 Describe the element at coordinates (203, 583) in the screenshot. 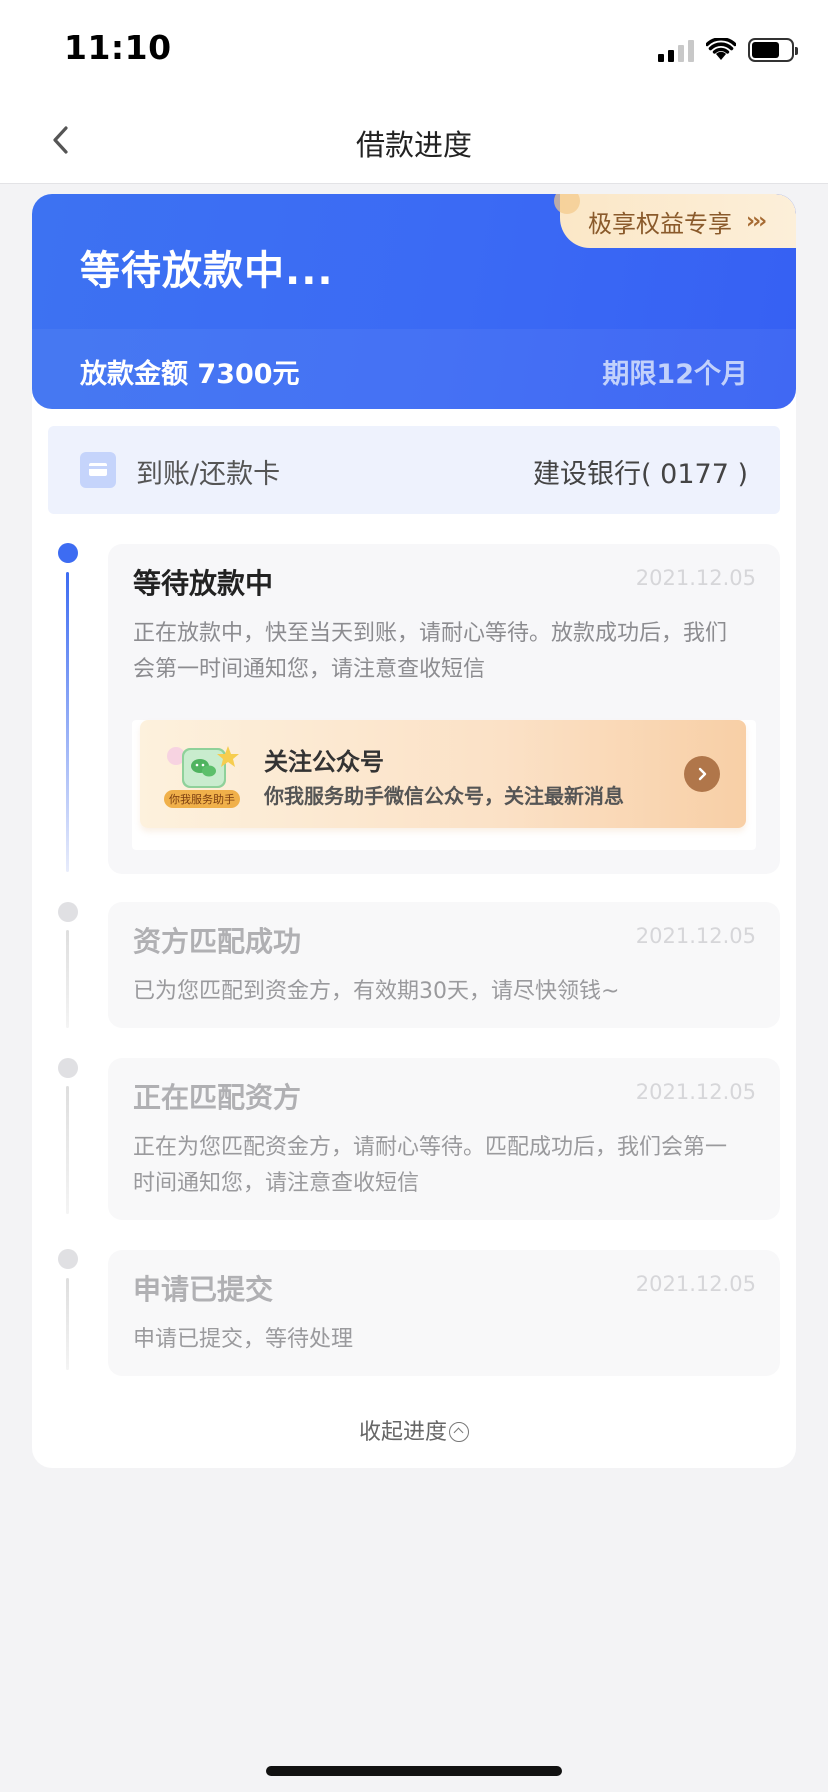

I see `step-title: 等待放款中` at that location.